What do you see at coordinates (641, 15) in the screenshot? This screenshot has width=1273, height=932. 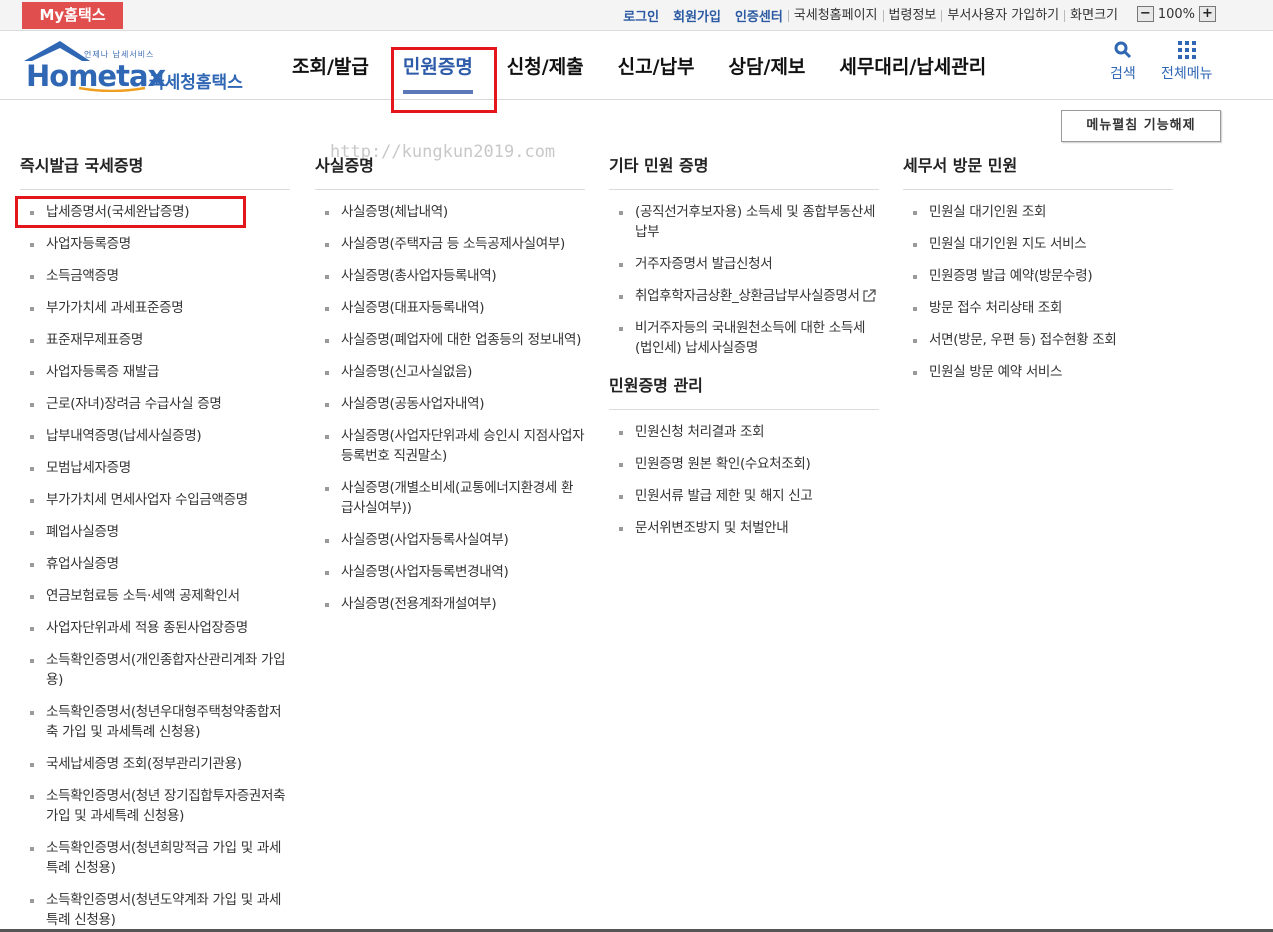 I see `login-link: 로그인` at bounding box center [641, 15].